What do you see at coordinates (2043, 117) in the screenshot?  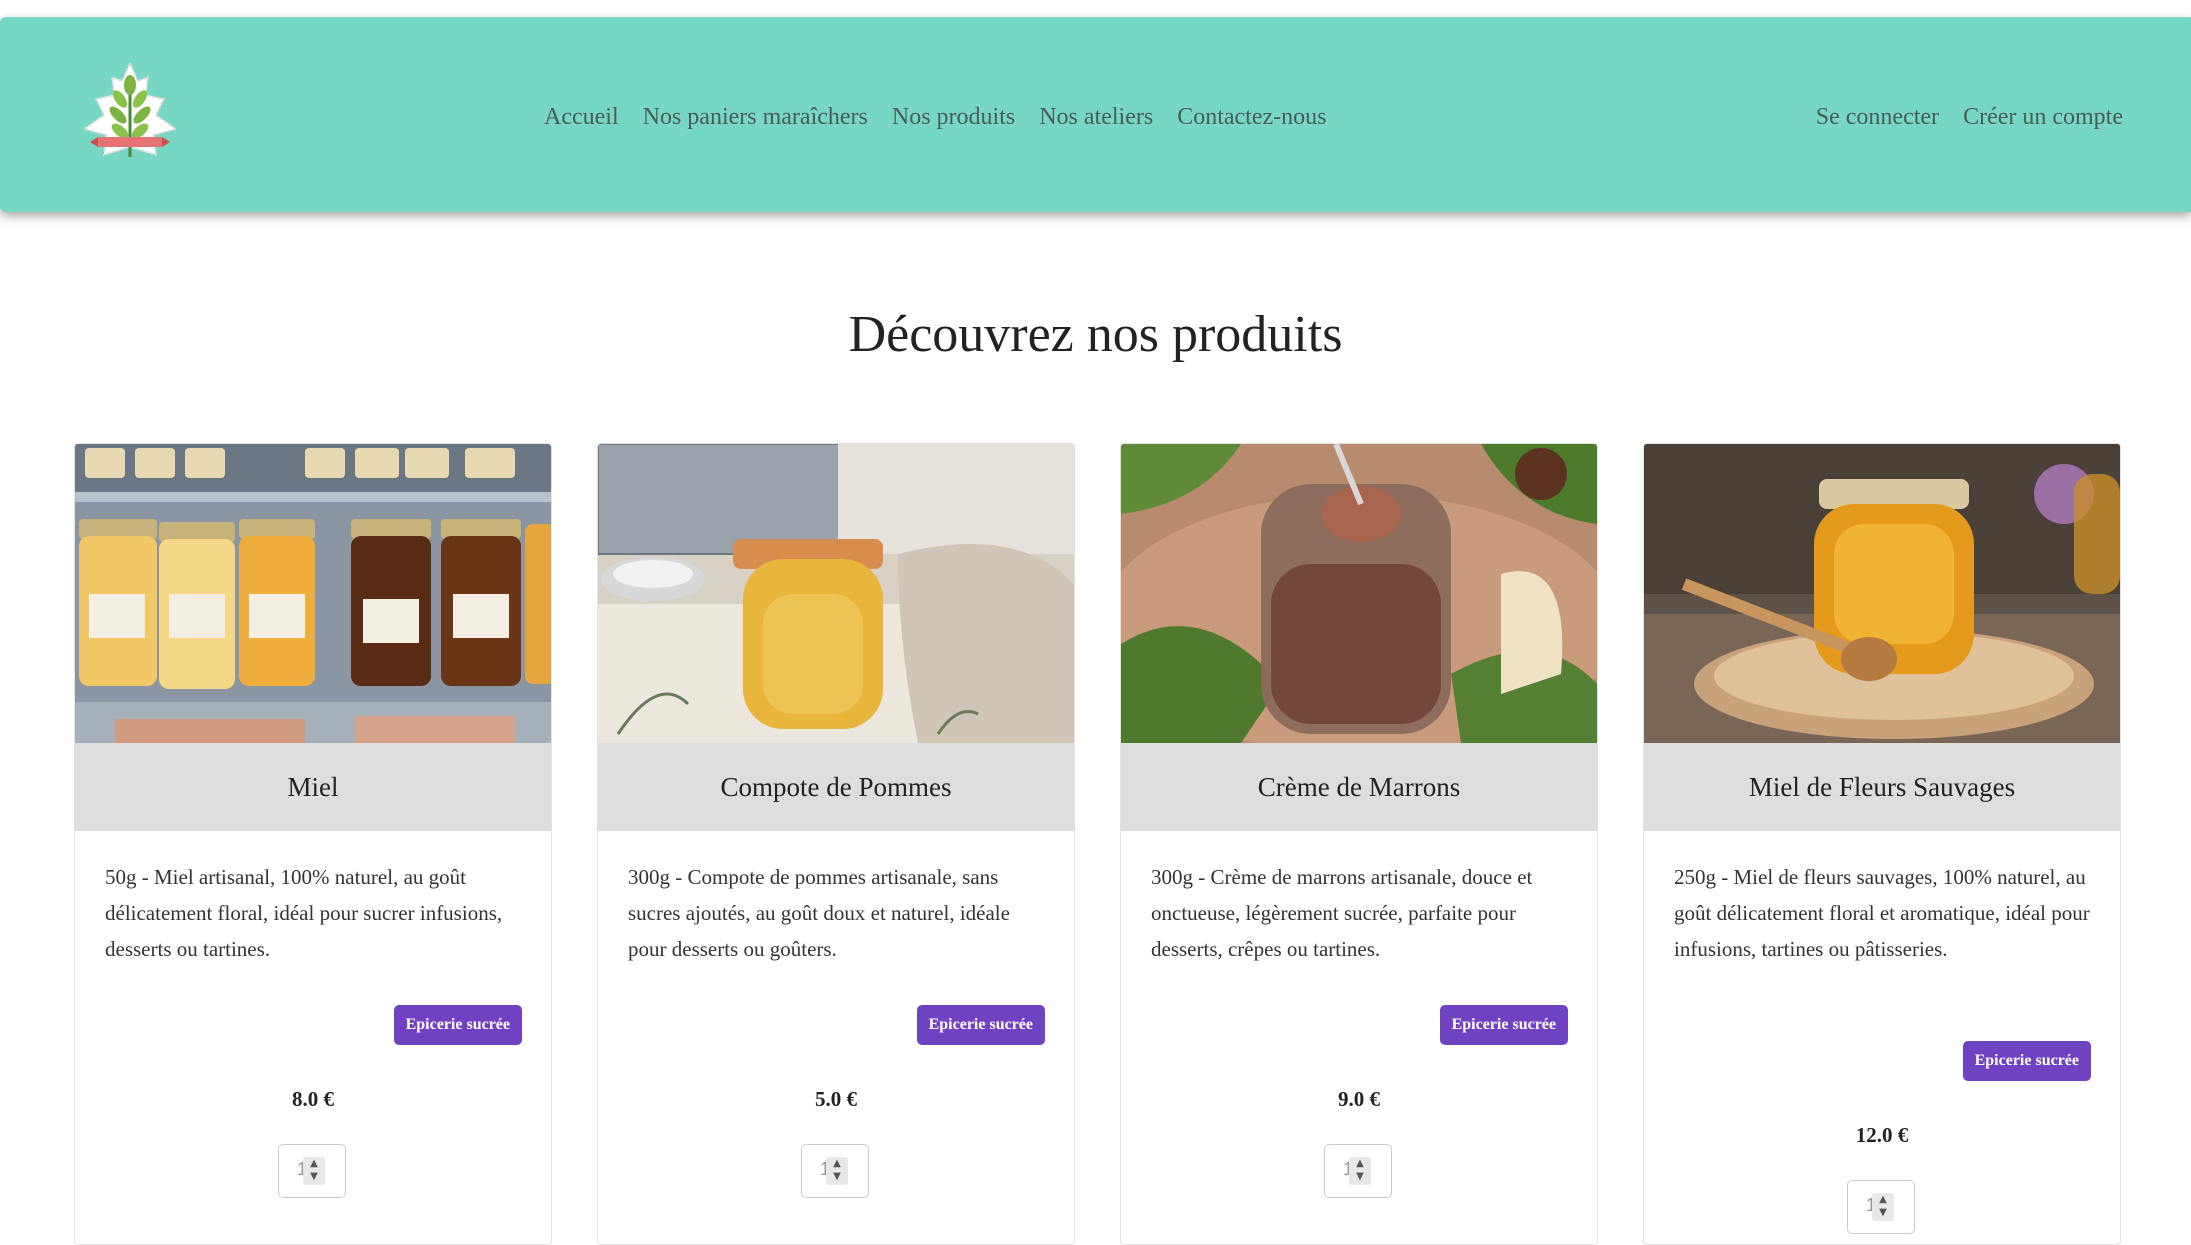 I see `signup-link: Créer un compte` at bounding box center [2043, 117].